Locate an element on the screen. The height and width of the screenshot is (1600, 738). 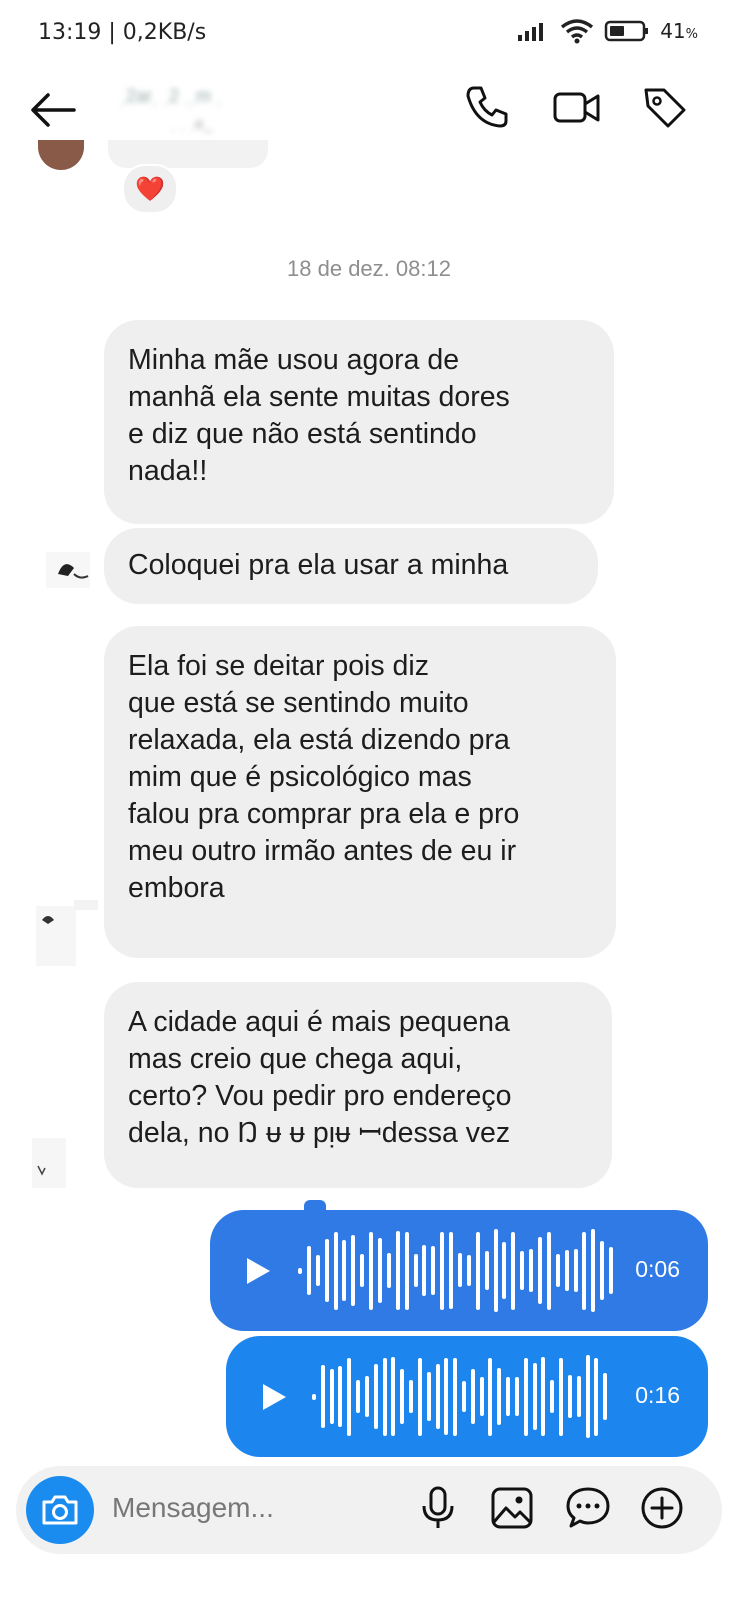
tag-icon is located at coordinates (665, 107).